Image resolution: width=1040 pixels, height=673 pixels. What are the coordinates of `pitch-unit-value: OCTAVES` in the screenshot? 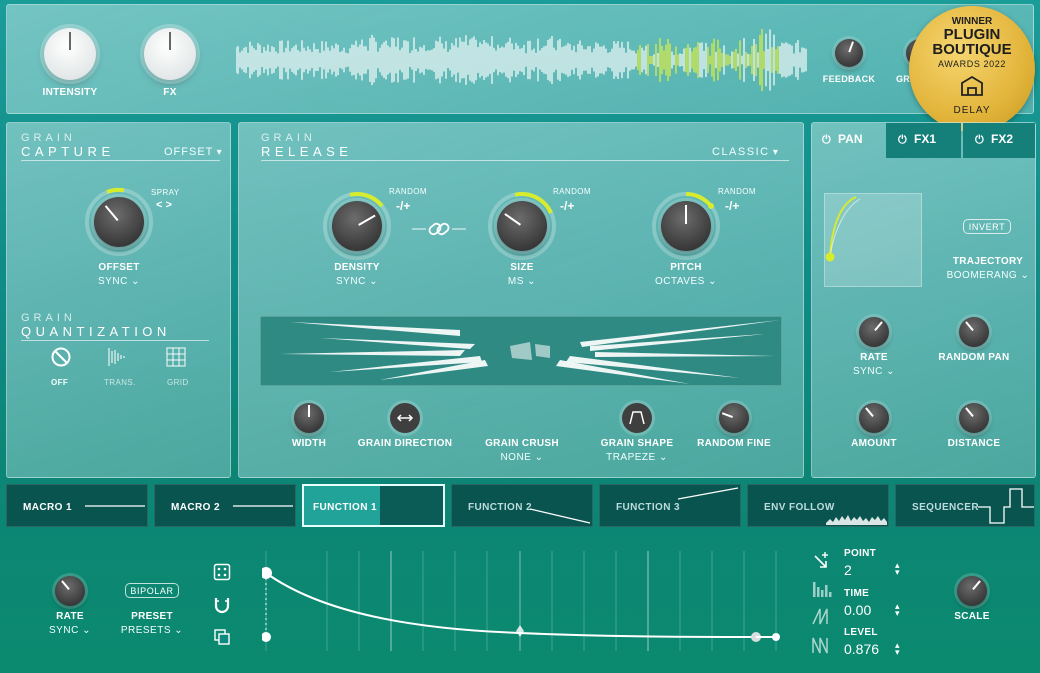 It's located at (680, 281).